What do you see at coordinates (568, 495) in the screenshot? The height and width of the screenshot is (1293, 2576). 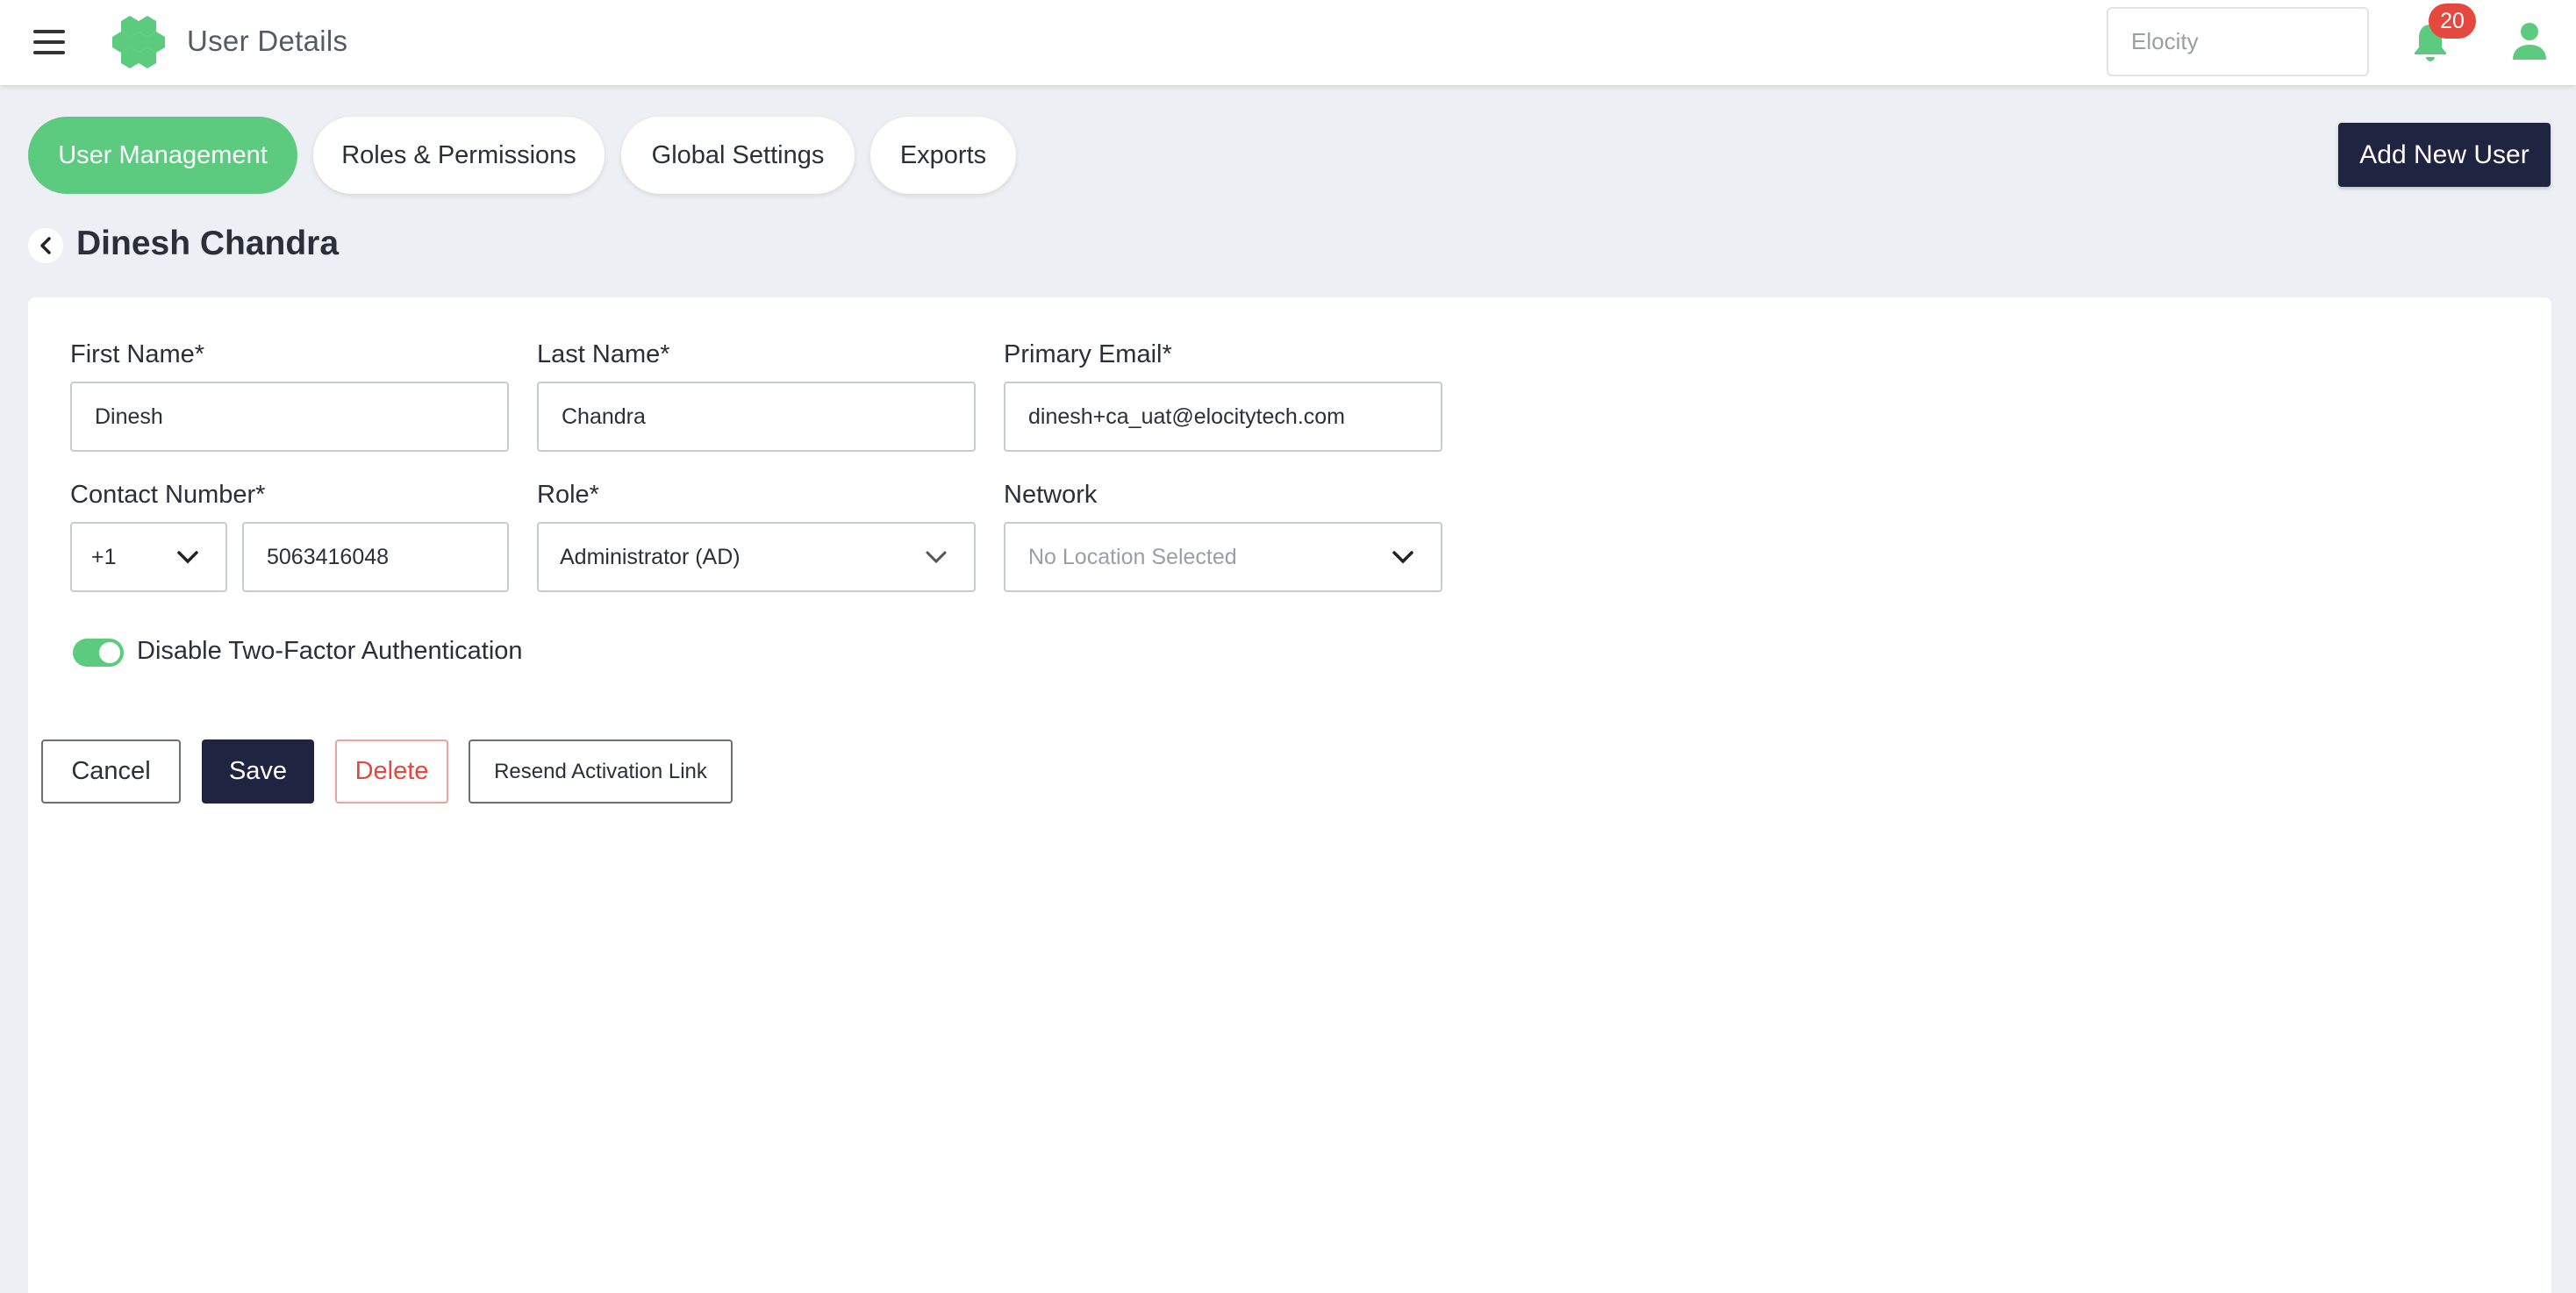 I see `role-label: Role*` at bounding box center [568, 495].